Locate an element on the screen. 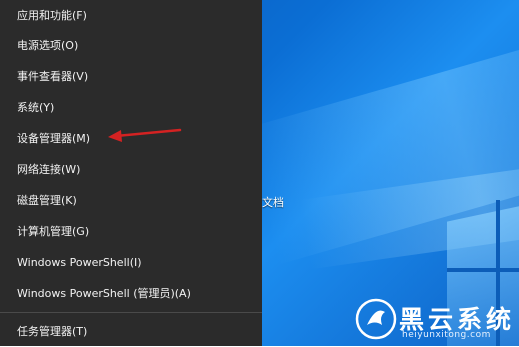 The width and height of the screenshot is (519, 347). watermark-logo-icon is located at coordinates (376, 319).